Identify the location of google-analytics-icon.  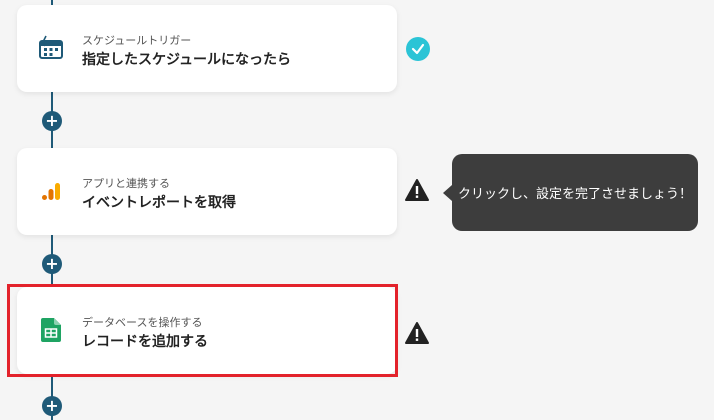
(51, 191).